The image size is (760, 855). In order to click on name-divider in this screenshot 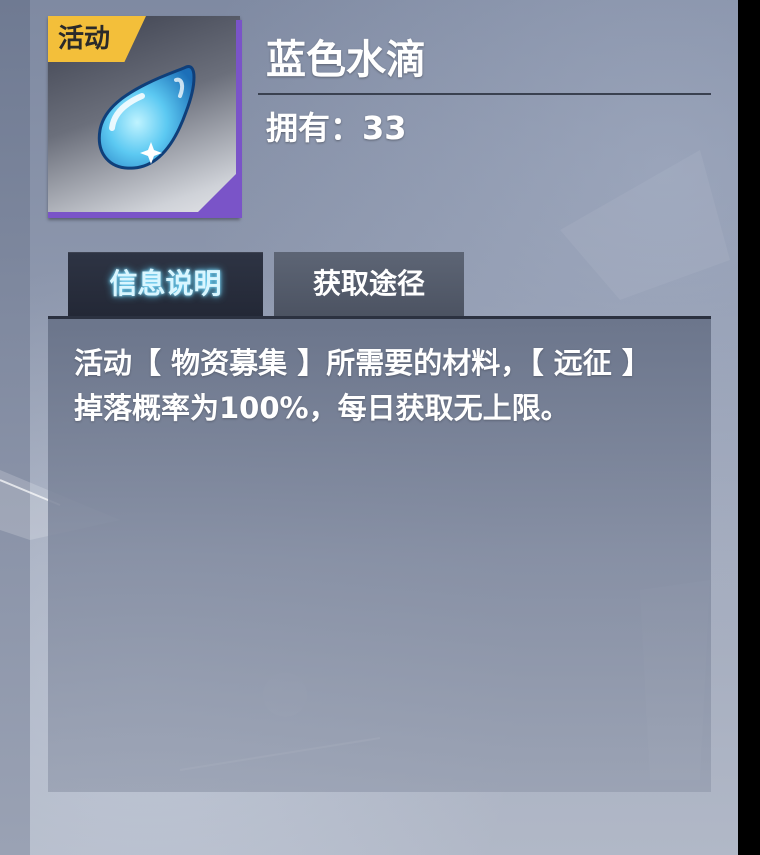, I will do `click(484, 94)`.